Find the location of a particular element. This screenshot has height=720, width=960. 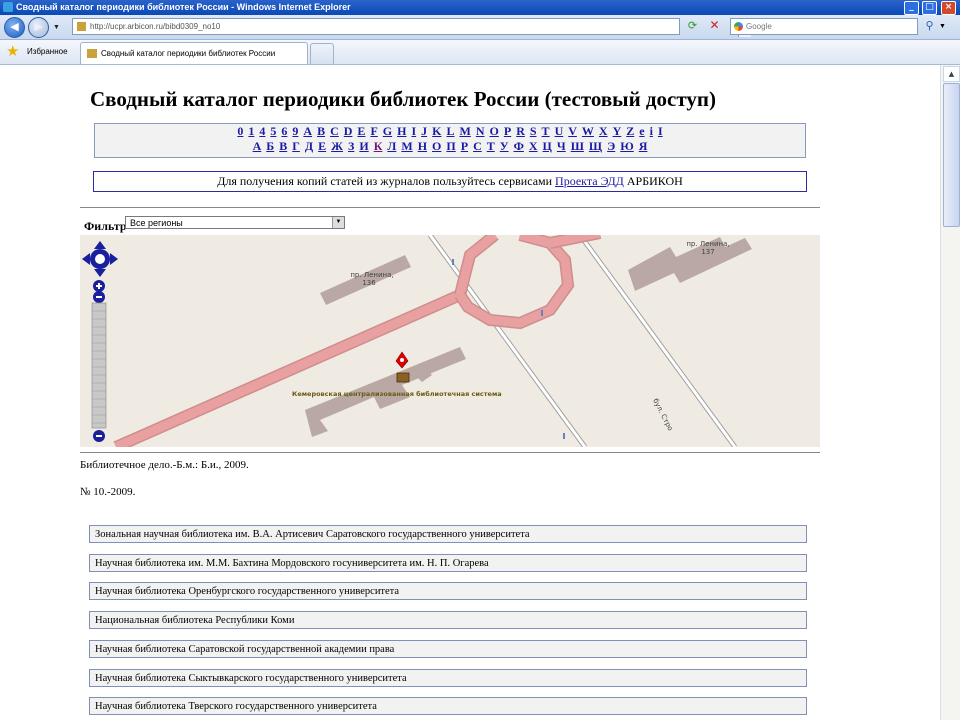

alphabet-letter-link: Н is located at coordinates (422, 146).